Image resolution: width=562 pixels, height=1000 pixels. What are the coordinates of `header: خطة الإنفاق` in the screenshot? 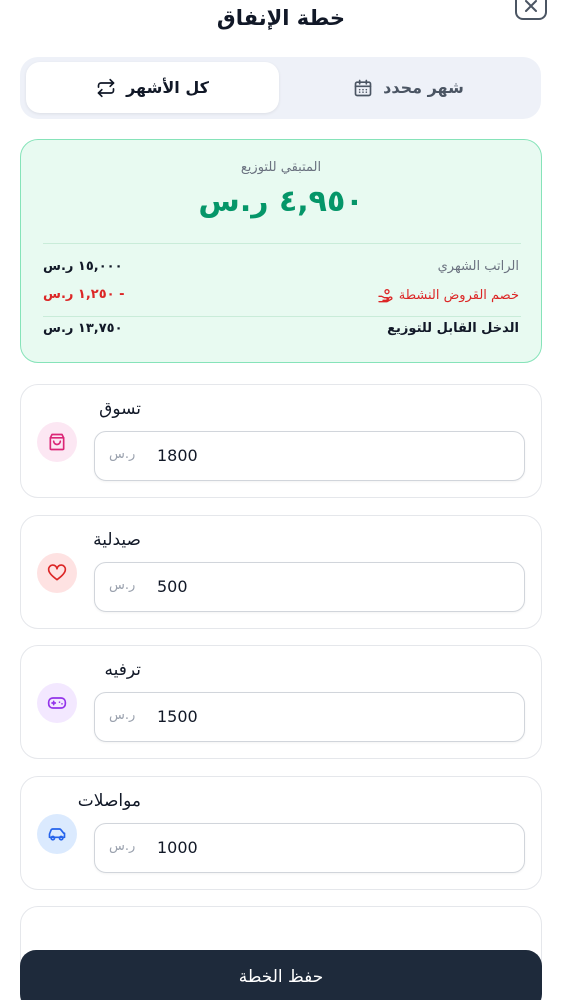 It's located at (281, 22).